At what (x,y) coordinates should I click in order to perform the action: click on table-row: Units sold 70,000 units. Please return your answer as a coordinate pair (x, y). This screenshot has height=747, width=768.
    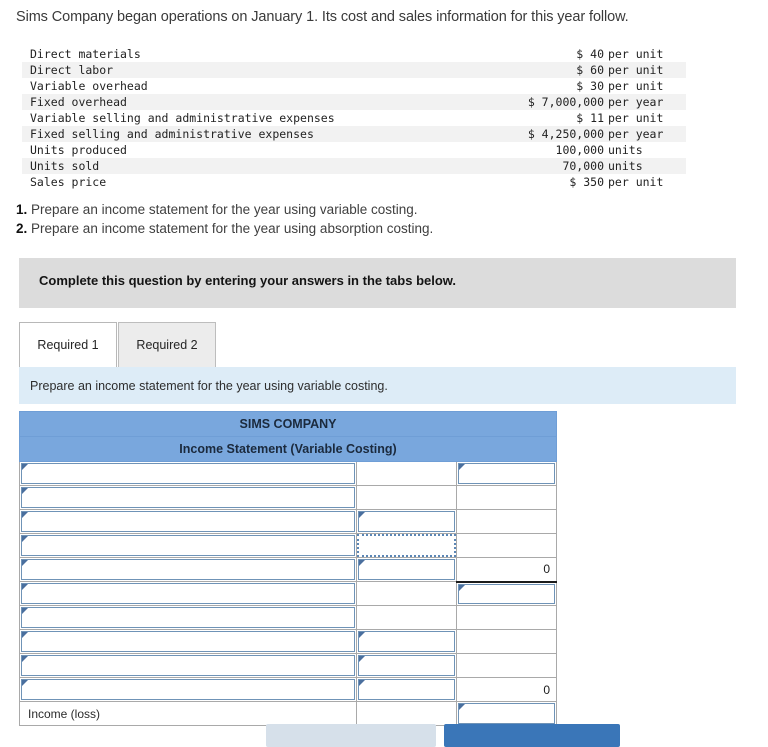
    Looking at the image, I should click on (354, 166).